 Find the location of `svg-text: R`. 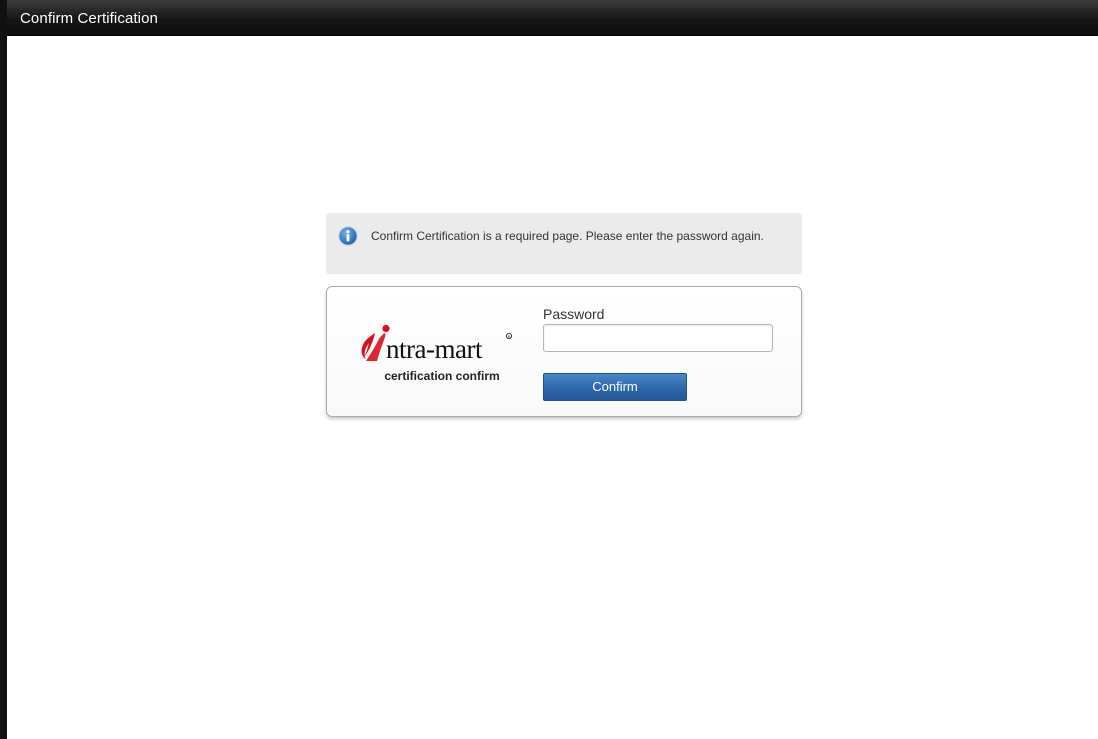

svg-text: R is located at coordinates (509, 336).